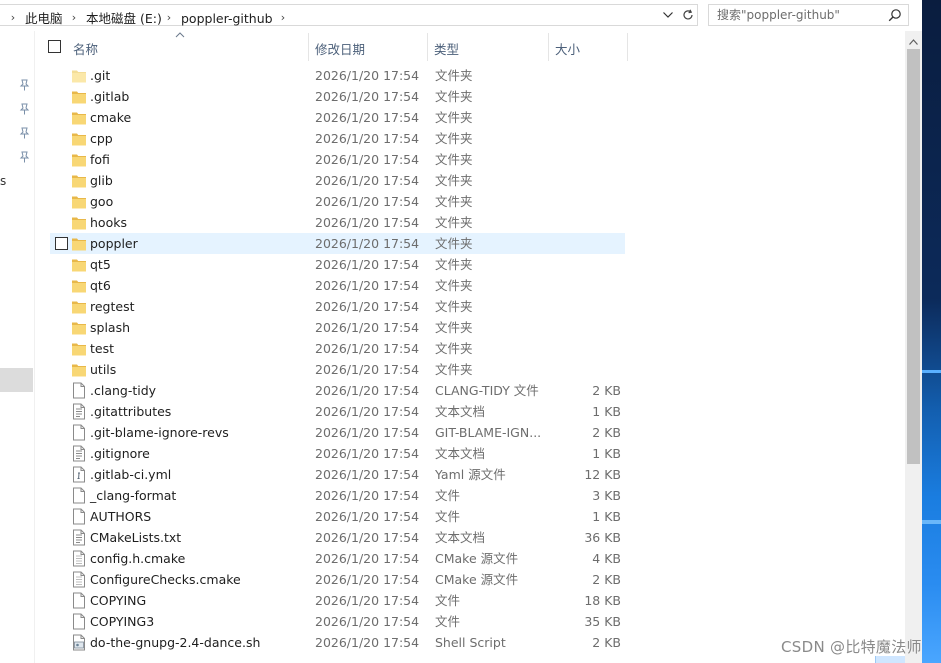 The image size is (941, 663). What do you see at coordinates (487, 390) in the screenshot?
I see `file-type: CLANG-TIDY 文件` at bounding box center [487, 390].